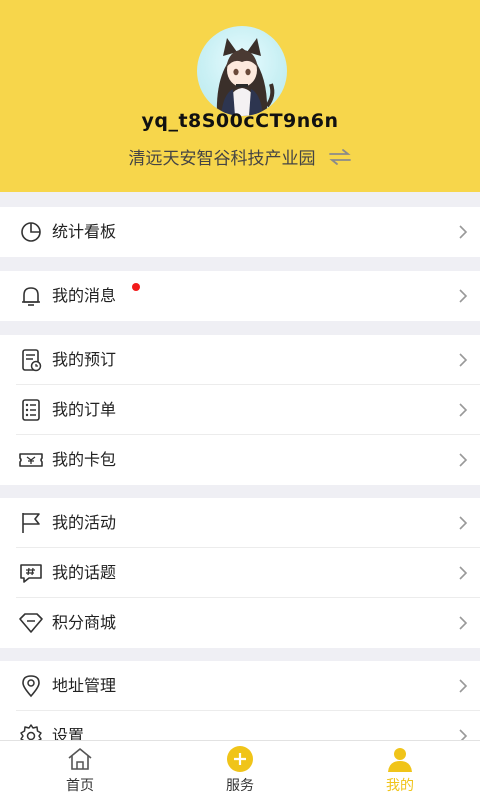  What do you see at coordinates (240, 460) in the screenshot?
I see `menu-item-cards: 我的卡包` at bounding box center [240, 460].